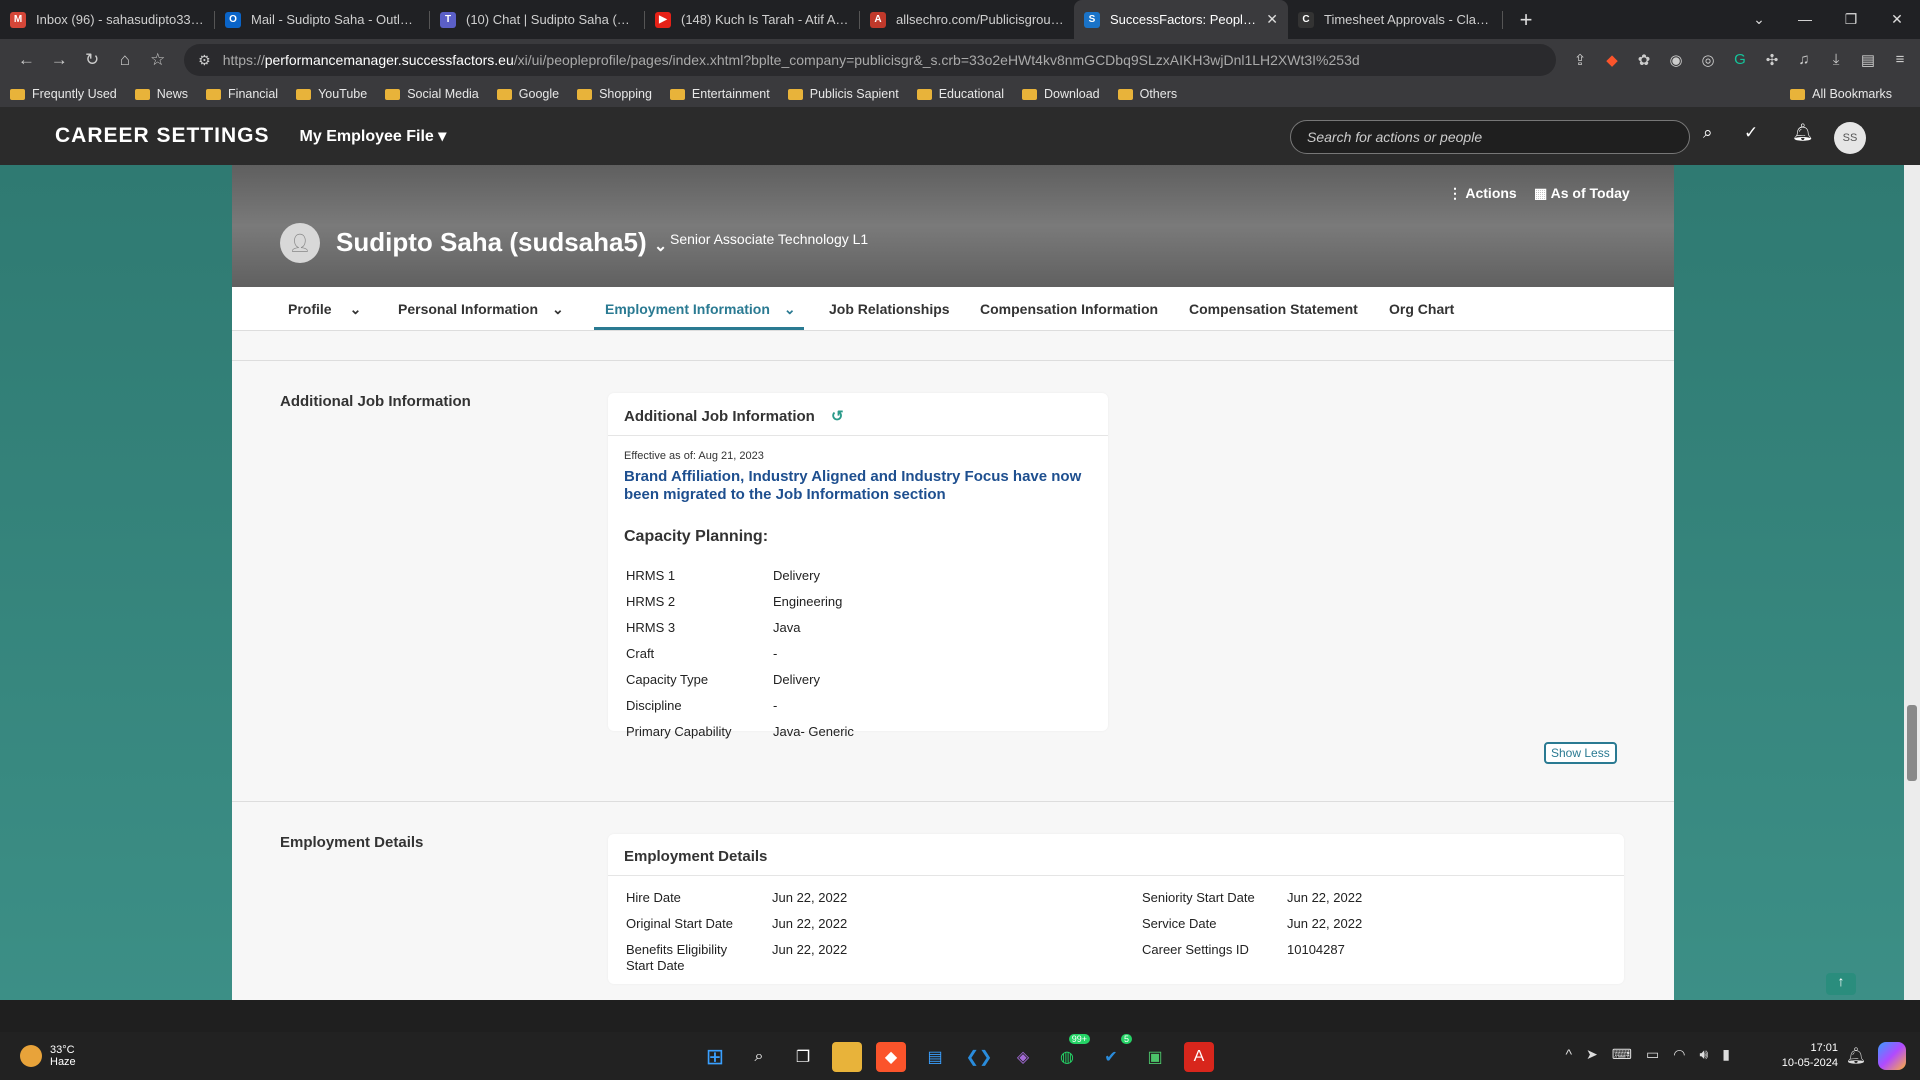 The width and height of the screenshot is (1920, 1080). What do you see at coordinates (687, 309) in the screenshot?
I see `tab-label: Employment Information` at bounding box center [687, 309].